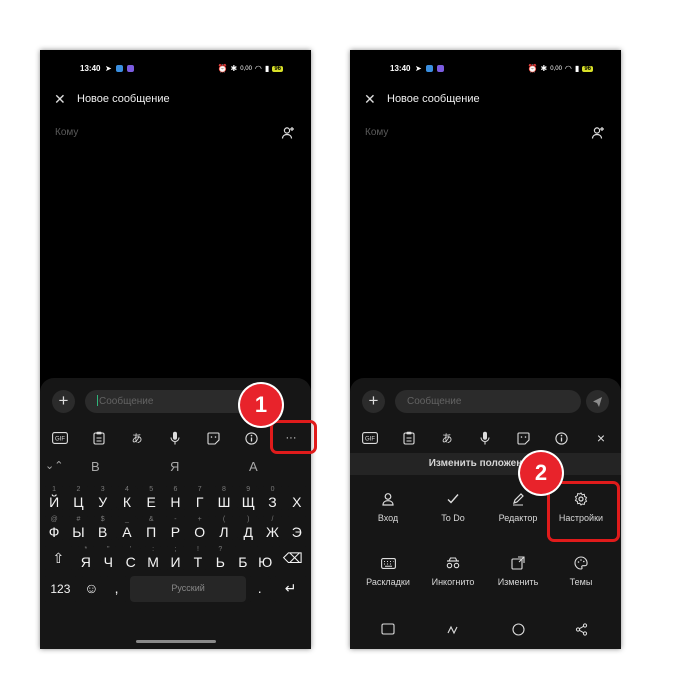 The image size is (680, 700). What do you see at coordinates (265, 558) in the screenshot?
I see `letter-key: Ю` at bounding box center [265, 558].